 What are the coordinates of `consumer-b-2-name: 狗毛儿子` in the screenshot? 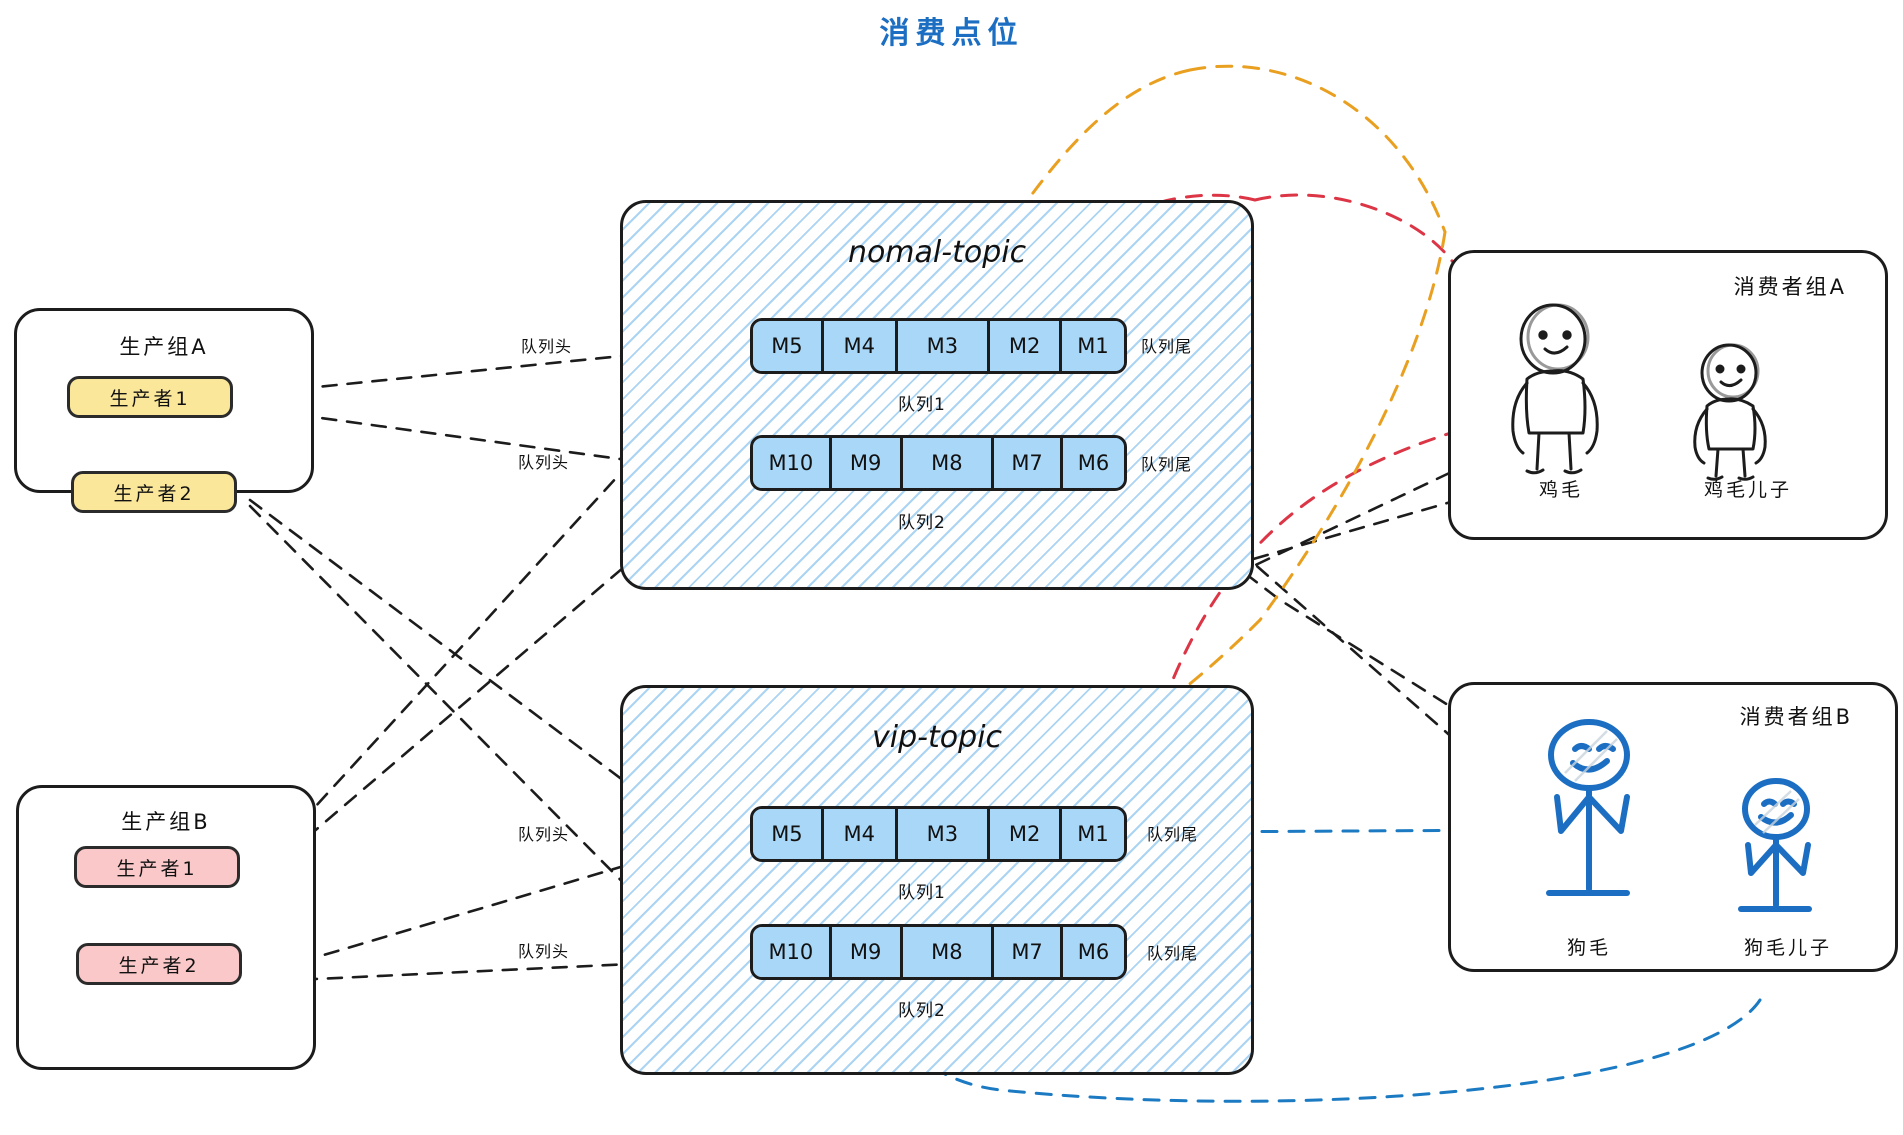 It's located at (1788, 948).